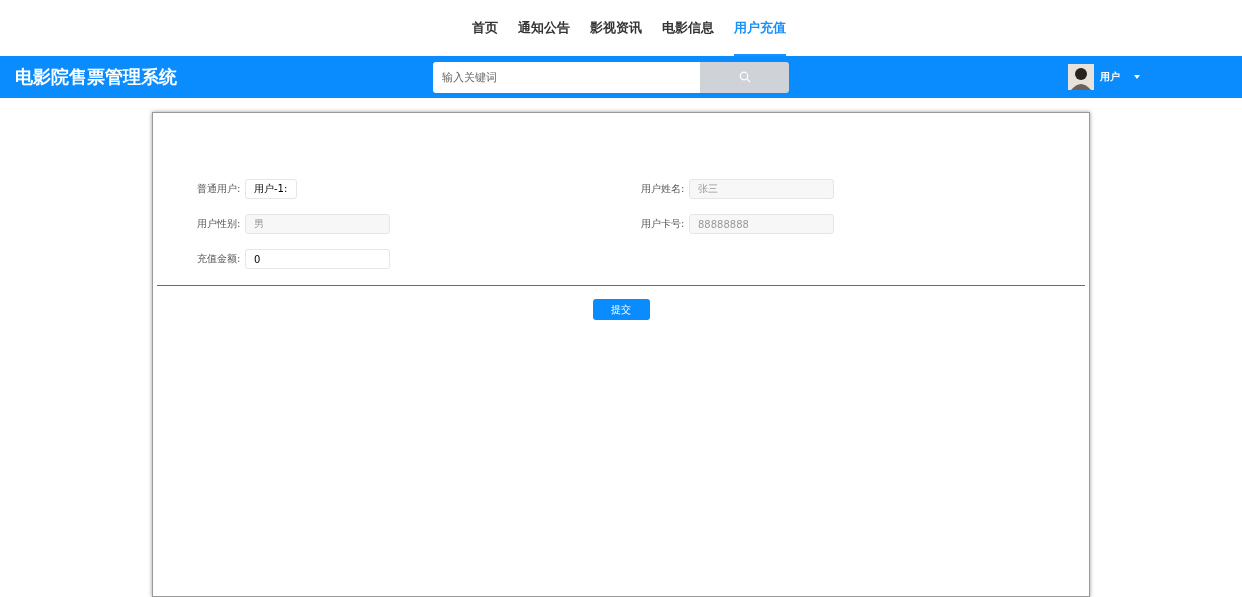 The image size is (1242, 597). I want to click on avatar-icon, so click(1081, 77).